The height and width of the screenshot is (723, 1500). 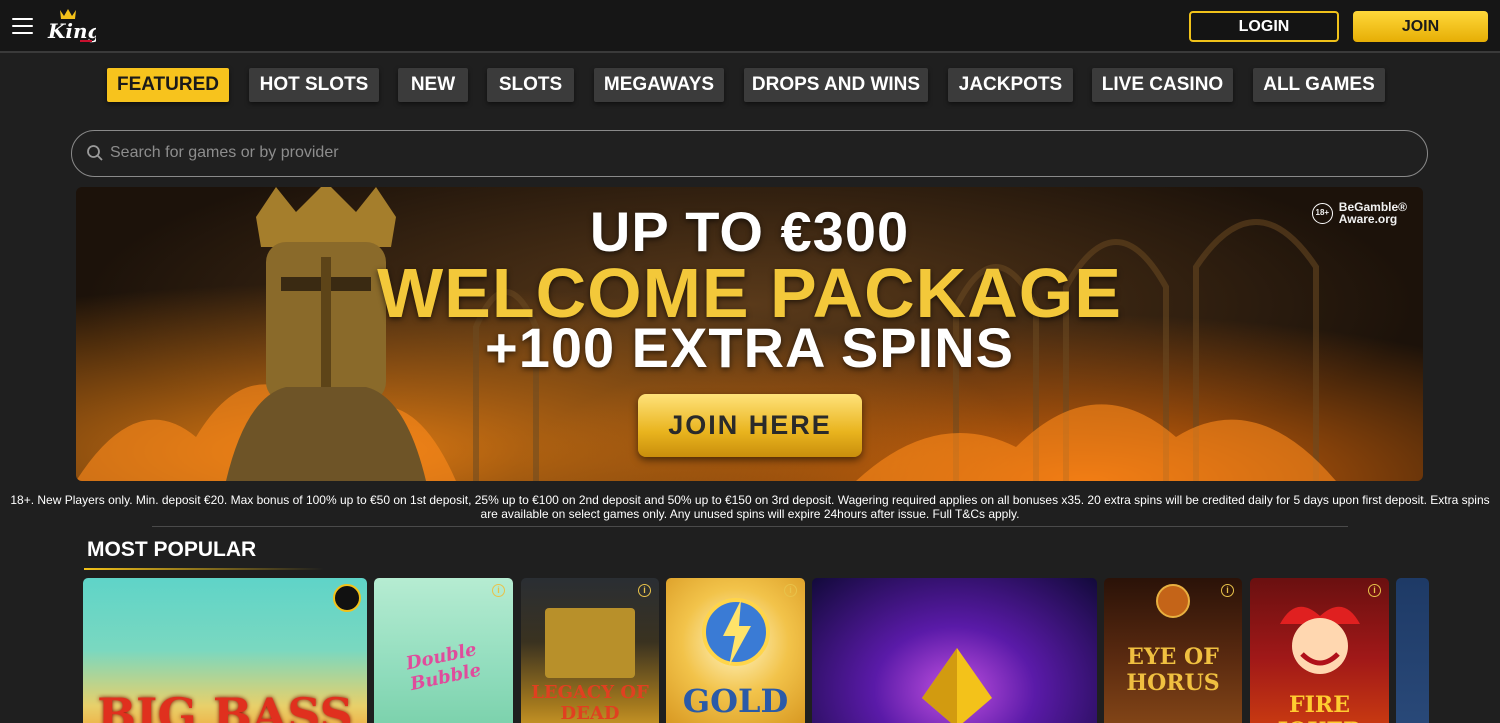 What do you see at coordinates (172, 549) in the screenshot?
I see `section-title: MOST POPULAR` at bounding box center [172, 549].